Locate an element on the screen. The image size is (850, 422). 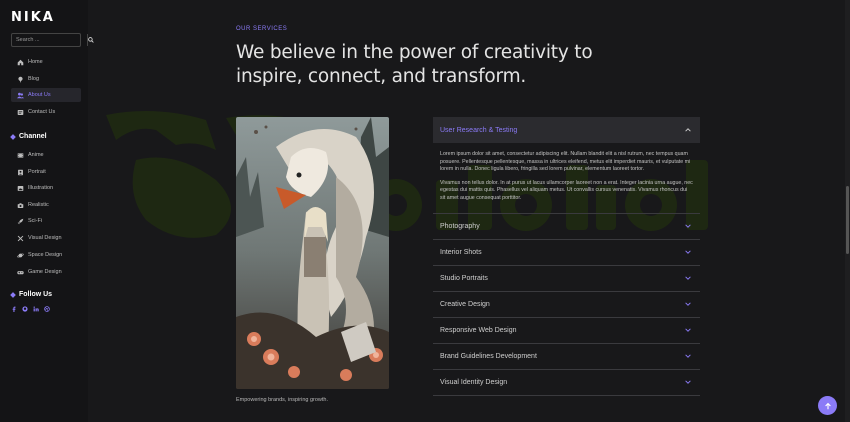
channel-item-illustration: Illustration is located at coordinates (46, 188).